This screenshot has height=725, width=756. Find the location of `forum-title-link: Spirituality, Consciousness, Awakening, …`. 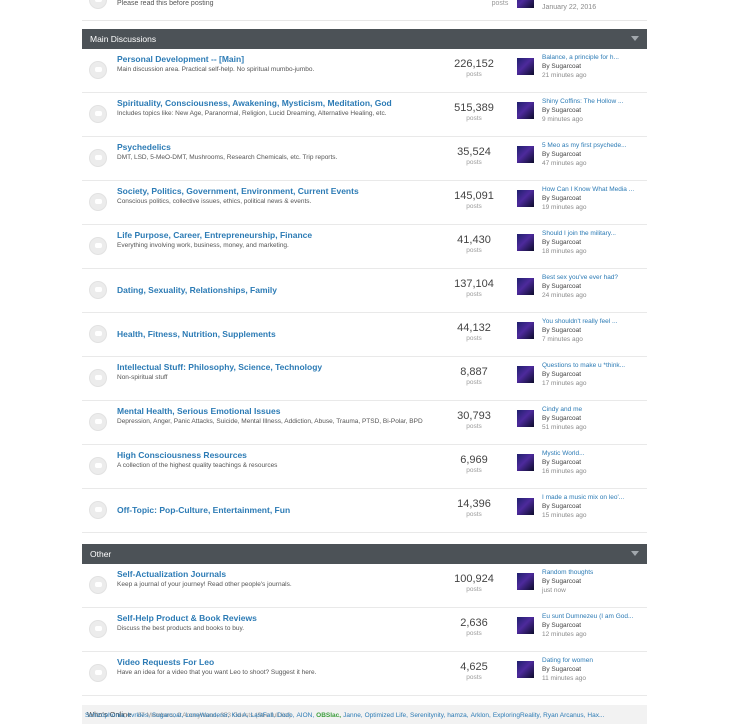

forum-title-link: Spirituality, Consciousness, Awakening, … is located at coordinates (254, 103).